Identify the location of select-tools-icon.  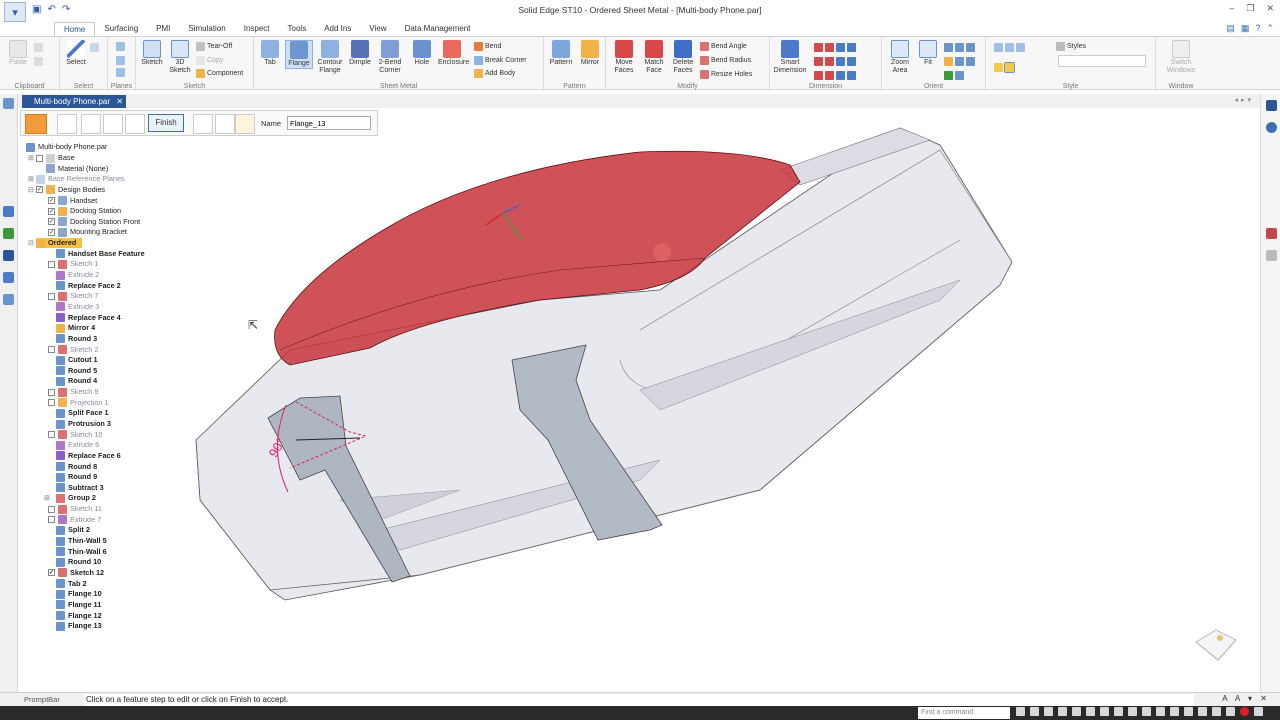
(94, 47).